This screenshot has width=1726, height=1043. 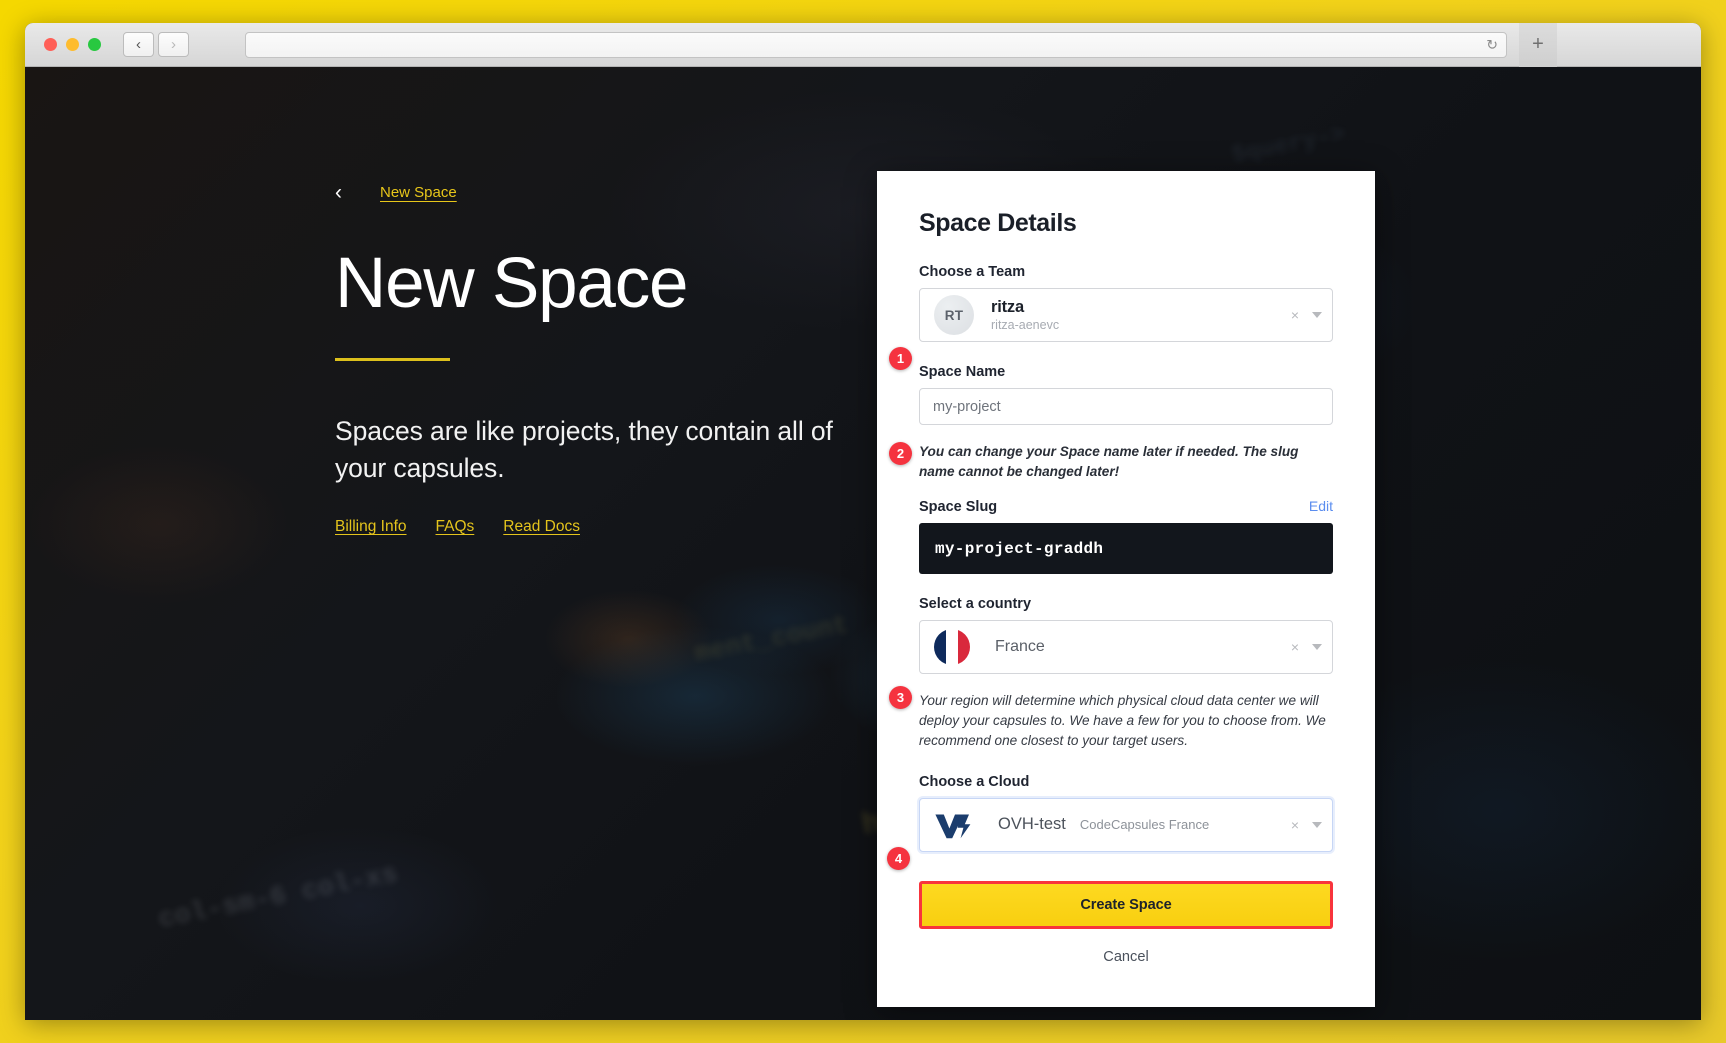 What do you see at coordinates (898, 858) in the screenshot?
I see `annotation-badge-4: 4` at bounding box center [898, 858].